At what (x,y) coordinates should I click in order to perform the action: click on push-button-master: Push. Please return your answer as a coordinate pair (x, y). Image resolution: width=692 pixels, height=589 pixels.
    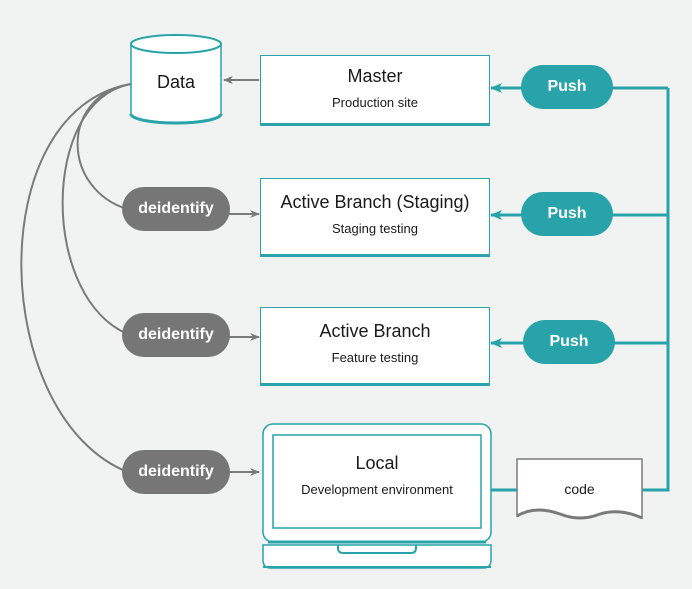
    Looking at the image, I should click on (567, 87).